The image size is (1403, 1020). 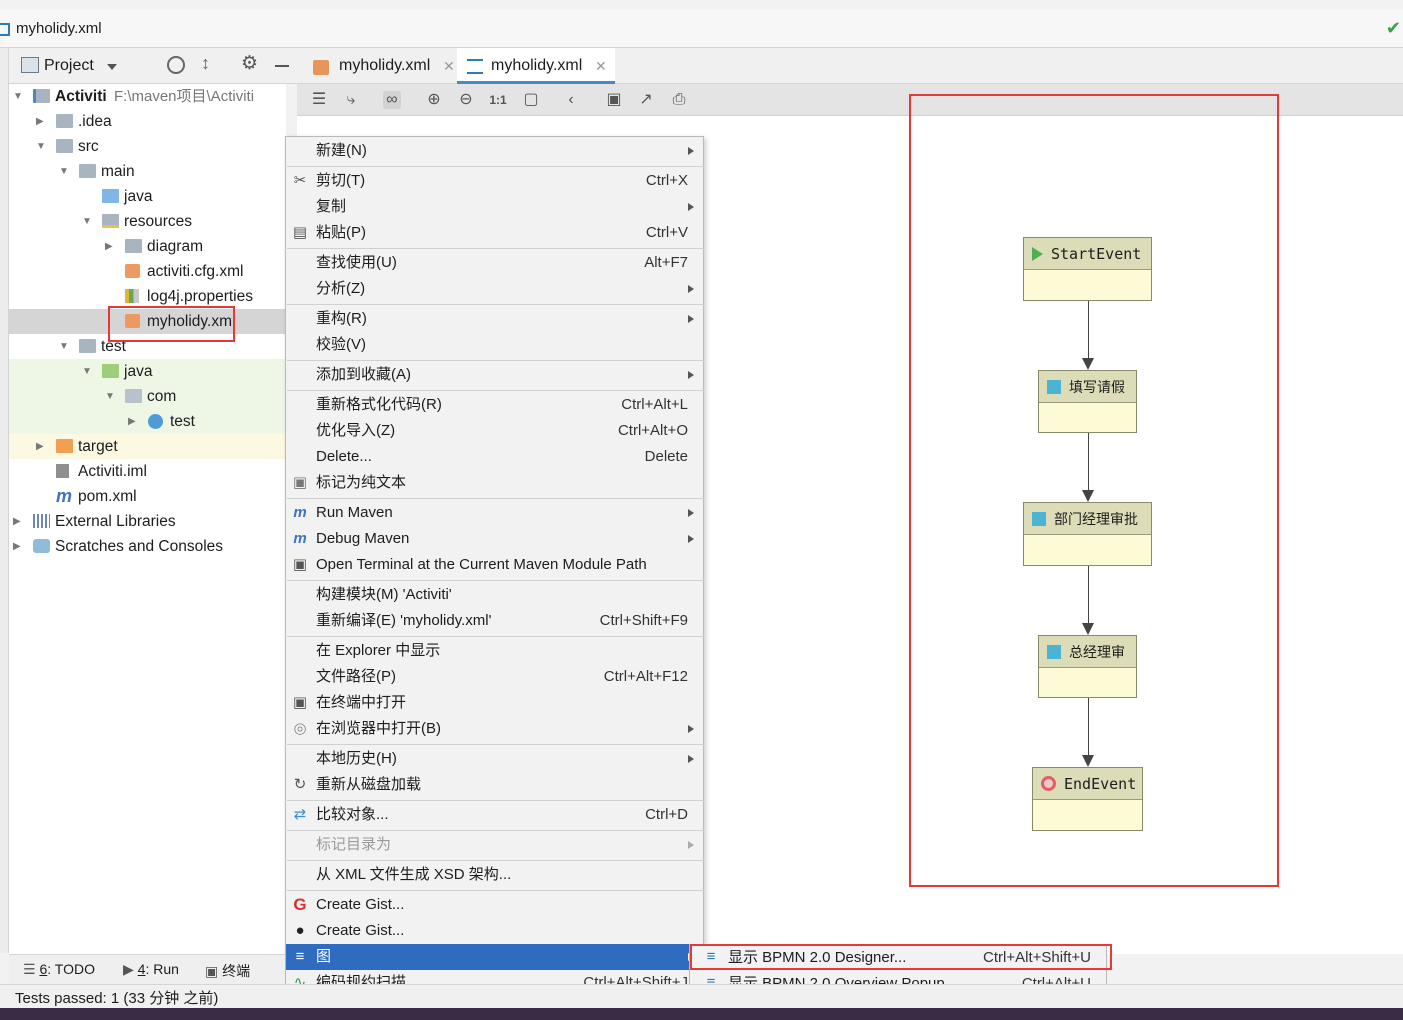 What do you see at coordinates (380, 66) in the screenshot?
I see `tab-xml-source: myholidy.xml ✕` at bounding box center [380, 66].